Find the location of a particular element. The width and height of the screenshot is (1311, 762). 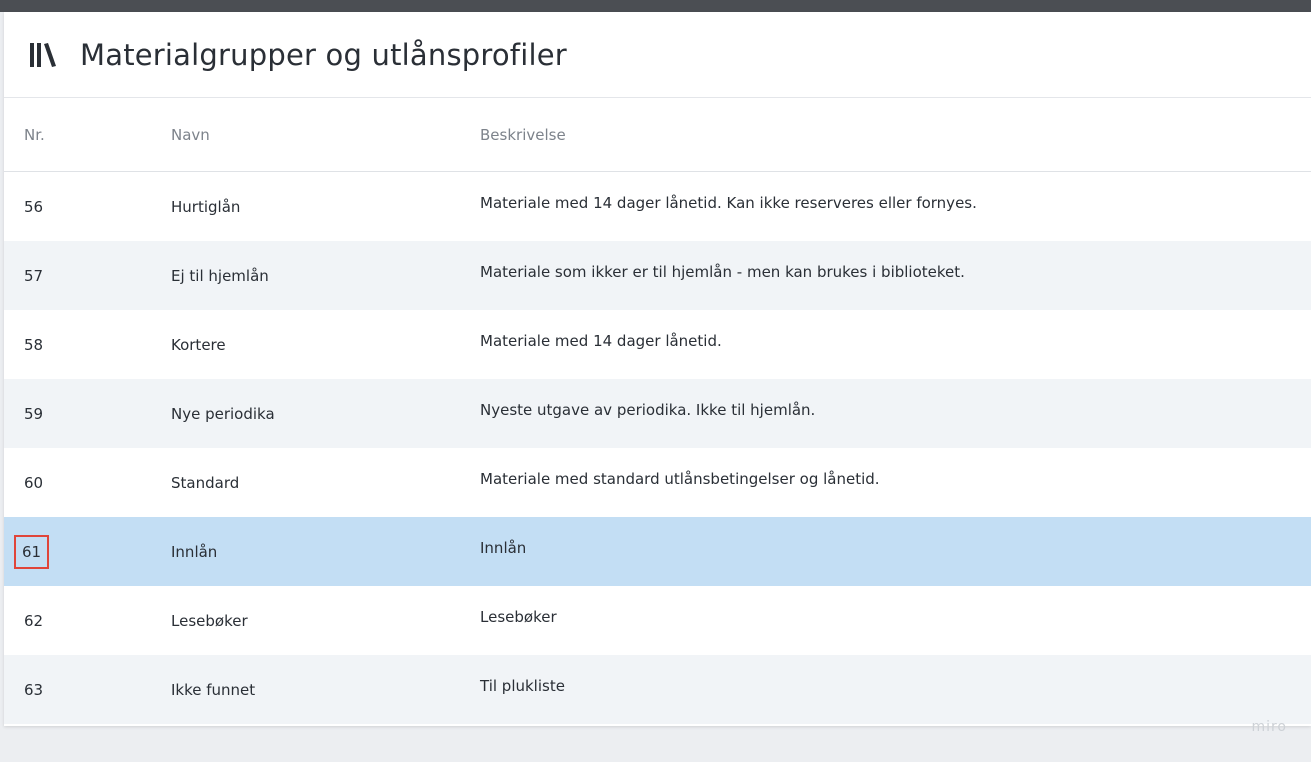

row-description: Innlån is located at coordinates (503, 548).